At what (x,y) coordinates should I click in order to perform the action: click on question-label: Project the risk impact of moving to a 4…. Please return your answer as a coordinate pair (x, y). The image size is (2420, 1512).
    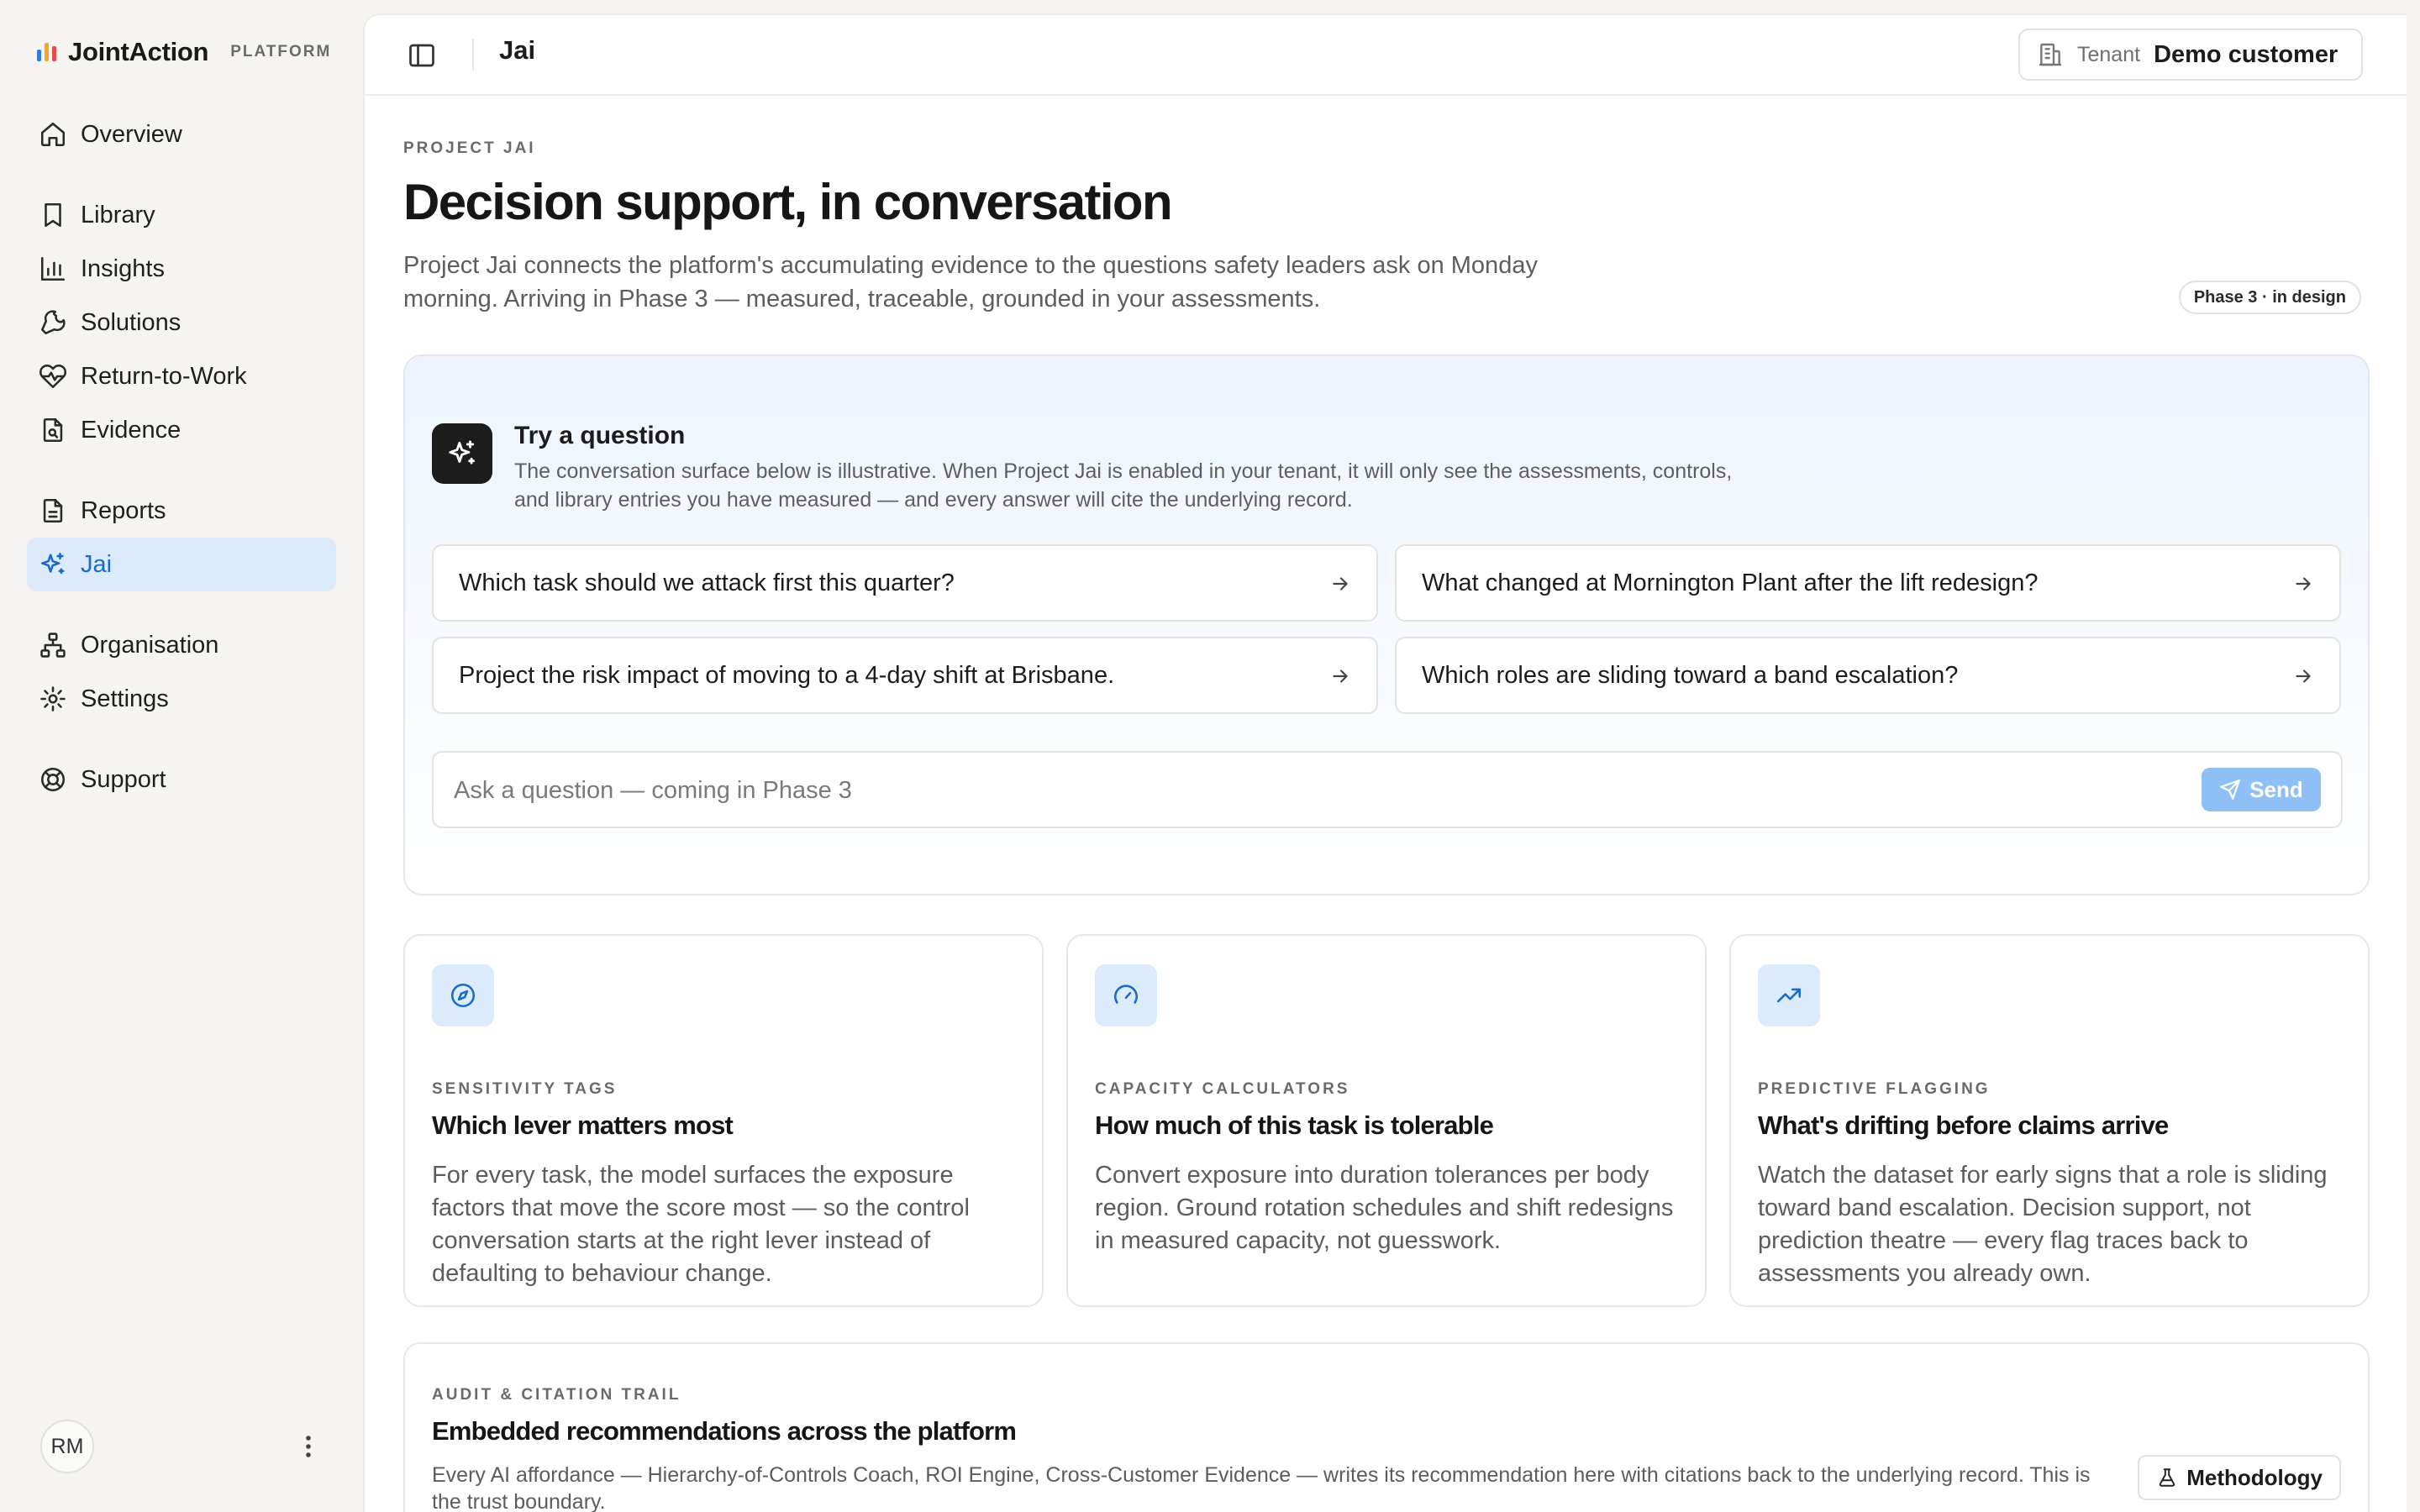
    Looking at the image, I should click on (787, 675).